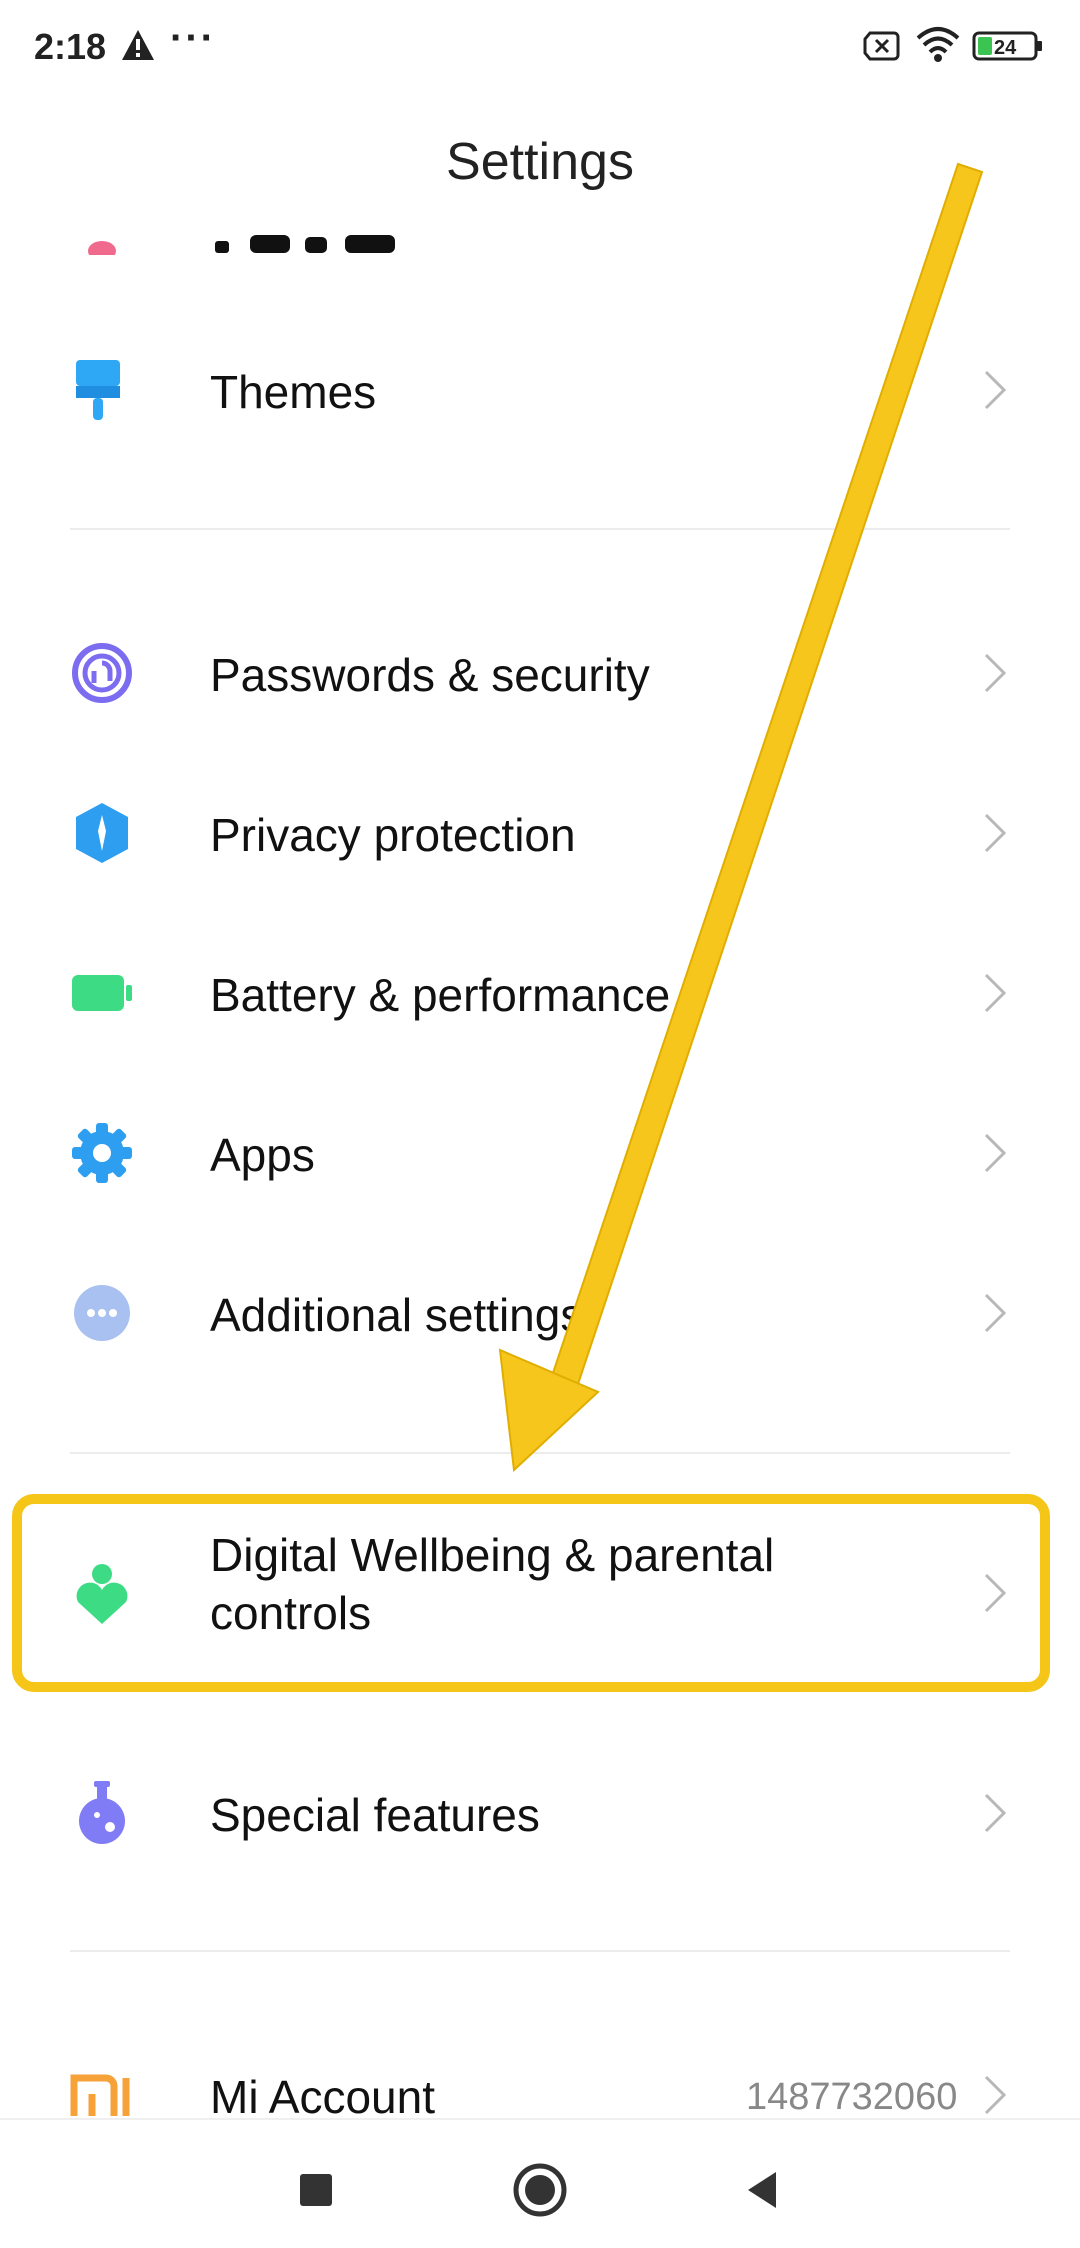  I want to click on settings-item-label: Additional settings, so click(397, 1315).